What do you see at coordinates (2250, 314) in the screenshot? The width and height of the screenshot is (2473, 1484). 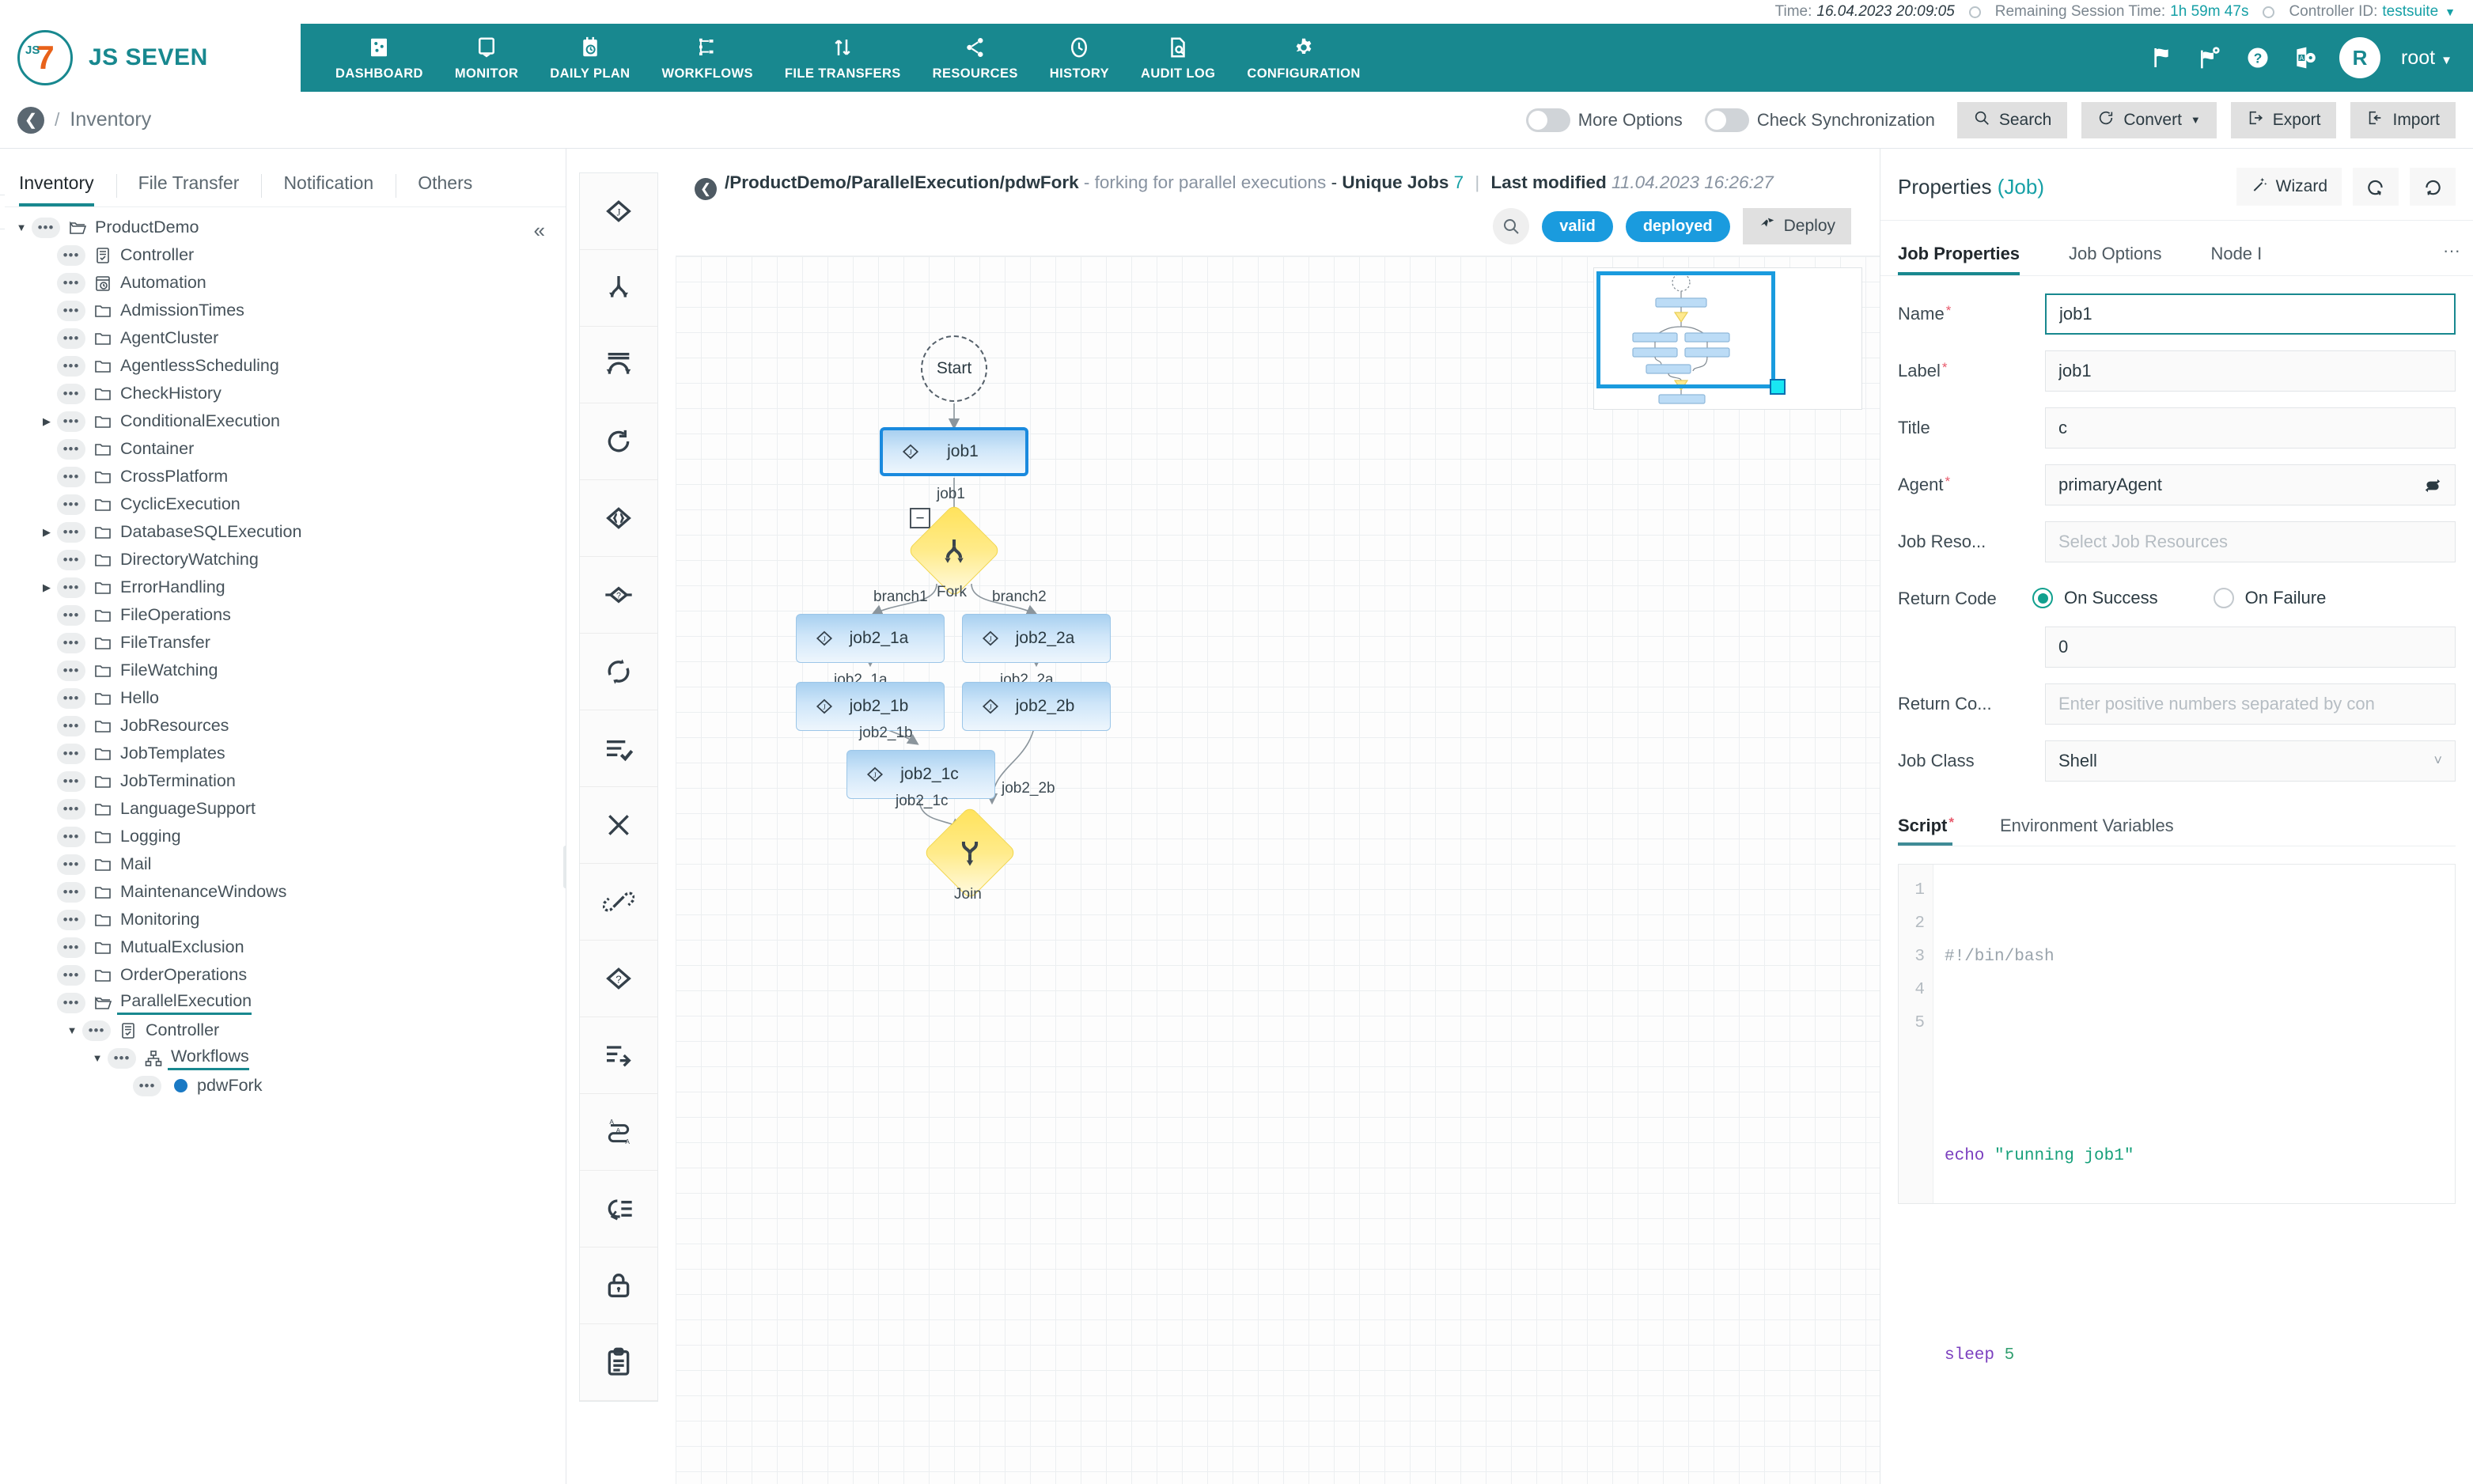 I see `name-input` at bounding box center [2250, 314].